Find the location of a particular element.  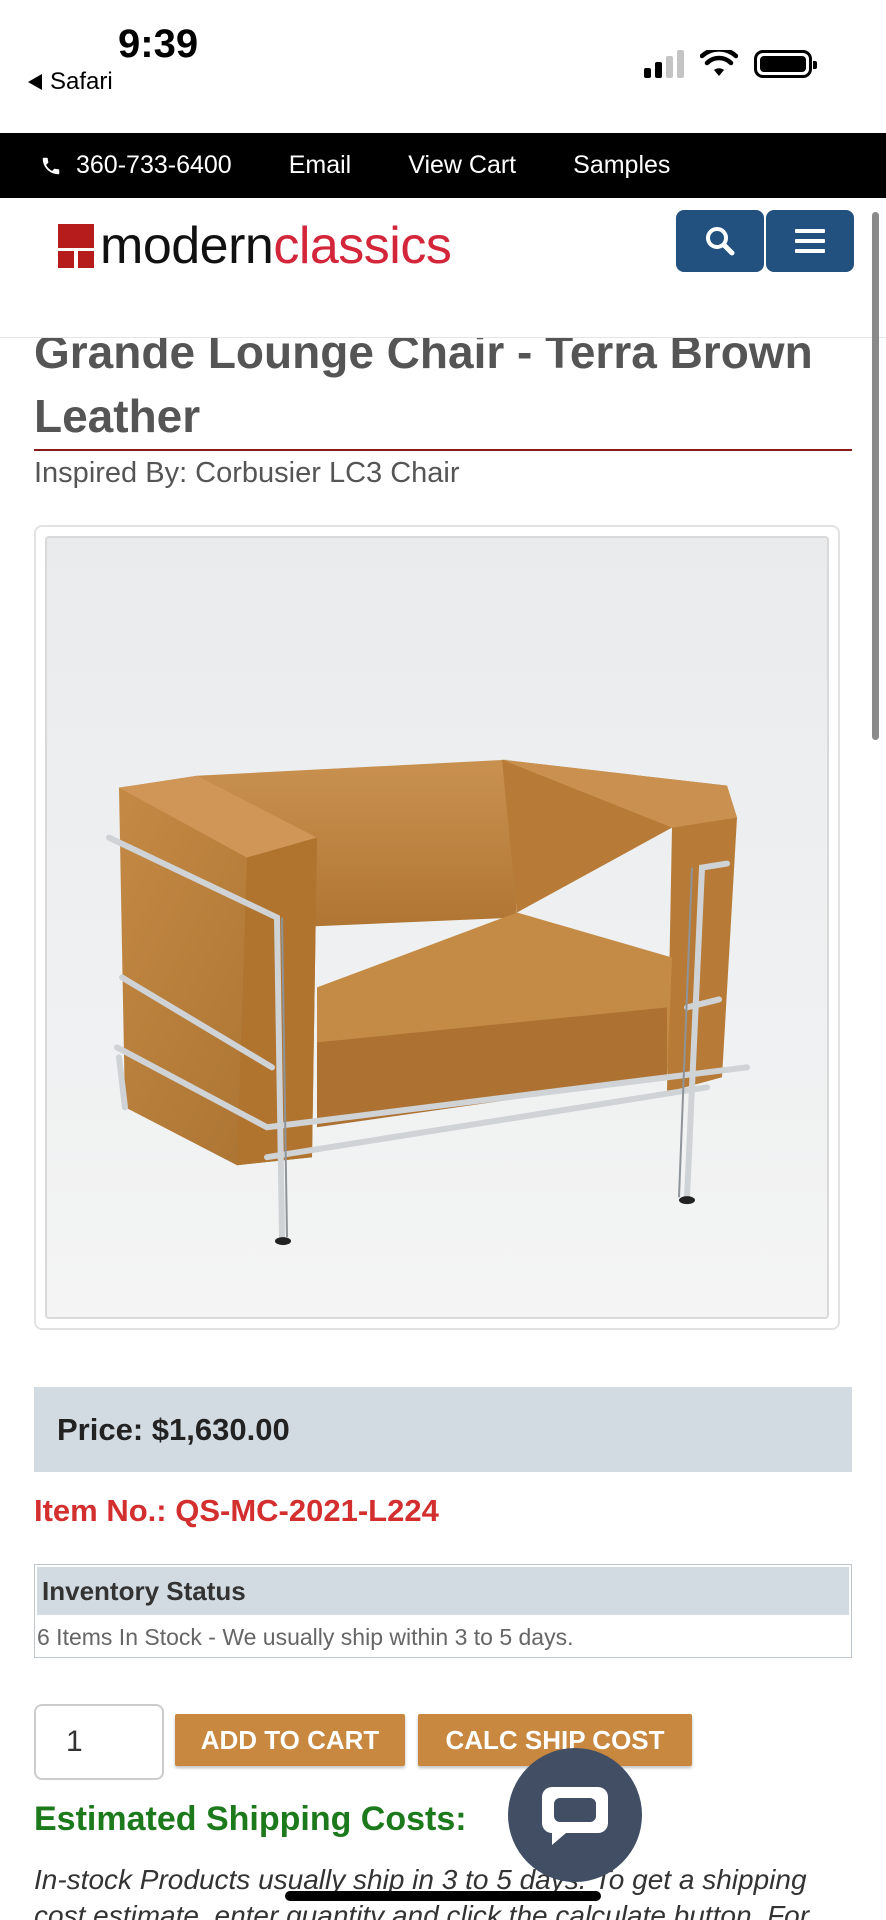

inventory-header: Inventory Status is located at coordinates (443, 1591).